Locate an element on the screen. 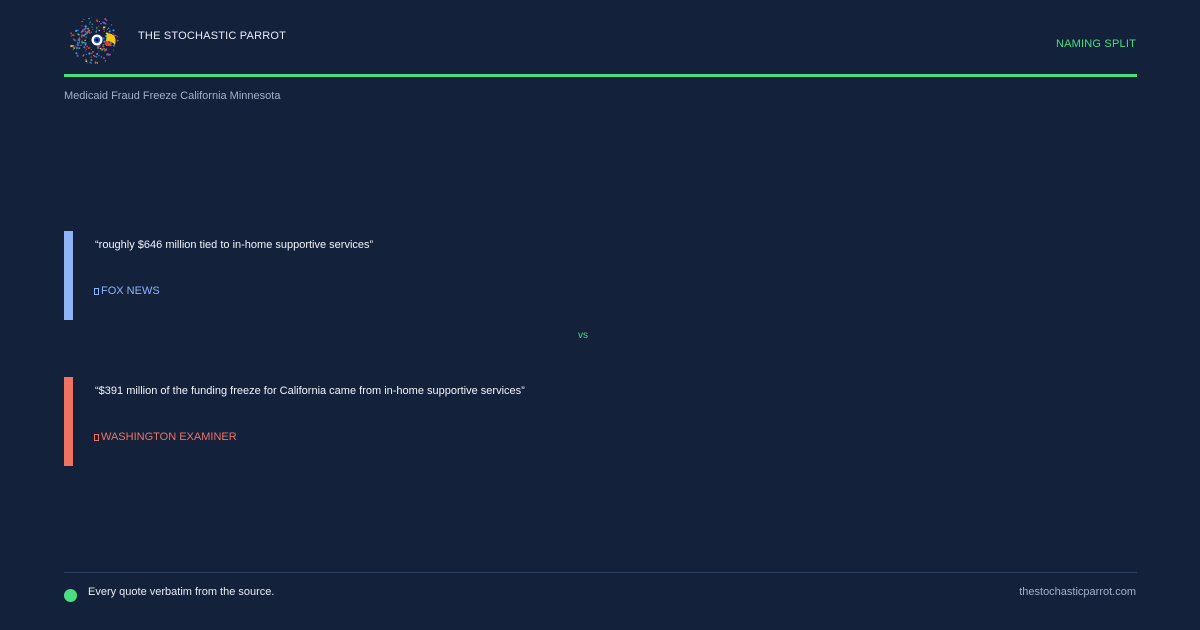  footer-domain-link: thestochasticparrot.com is located at coordinates (1077, 592).